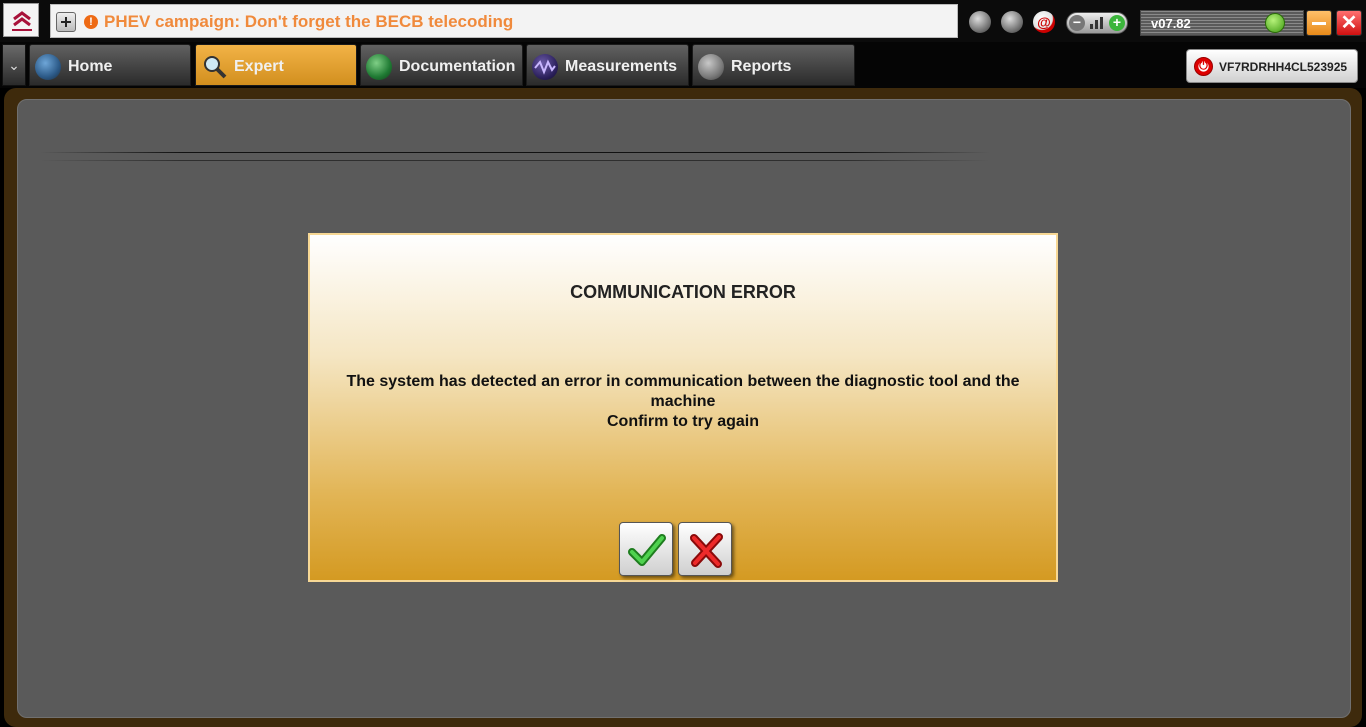  What do you see at coordinates (1117, 23) in the screenshot?
I see `volume-up-icon: +` at bounding box center [1117, 23].